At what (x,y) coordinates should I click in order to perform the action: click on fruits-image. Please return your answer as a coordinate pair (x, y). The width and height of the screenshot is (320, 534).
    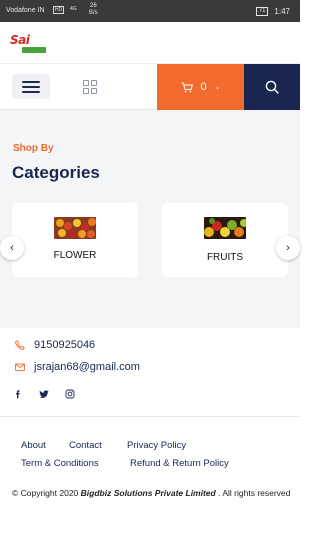
    Looking at the image, I should click on (225, 228).